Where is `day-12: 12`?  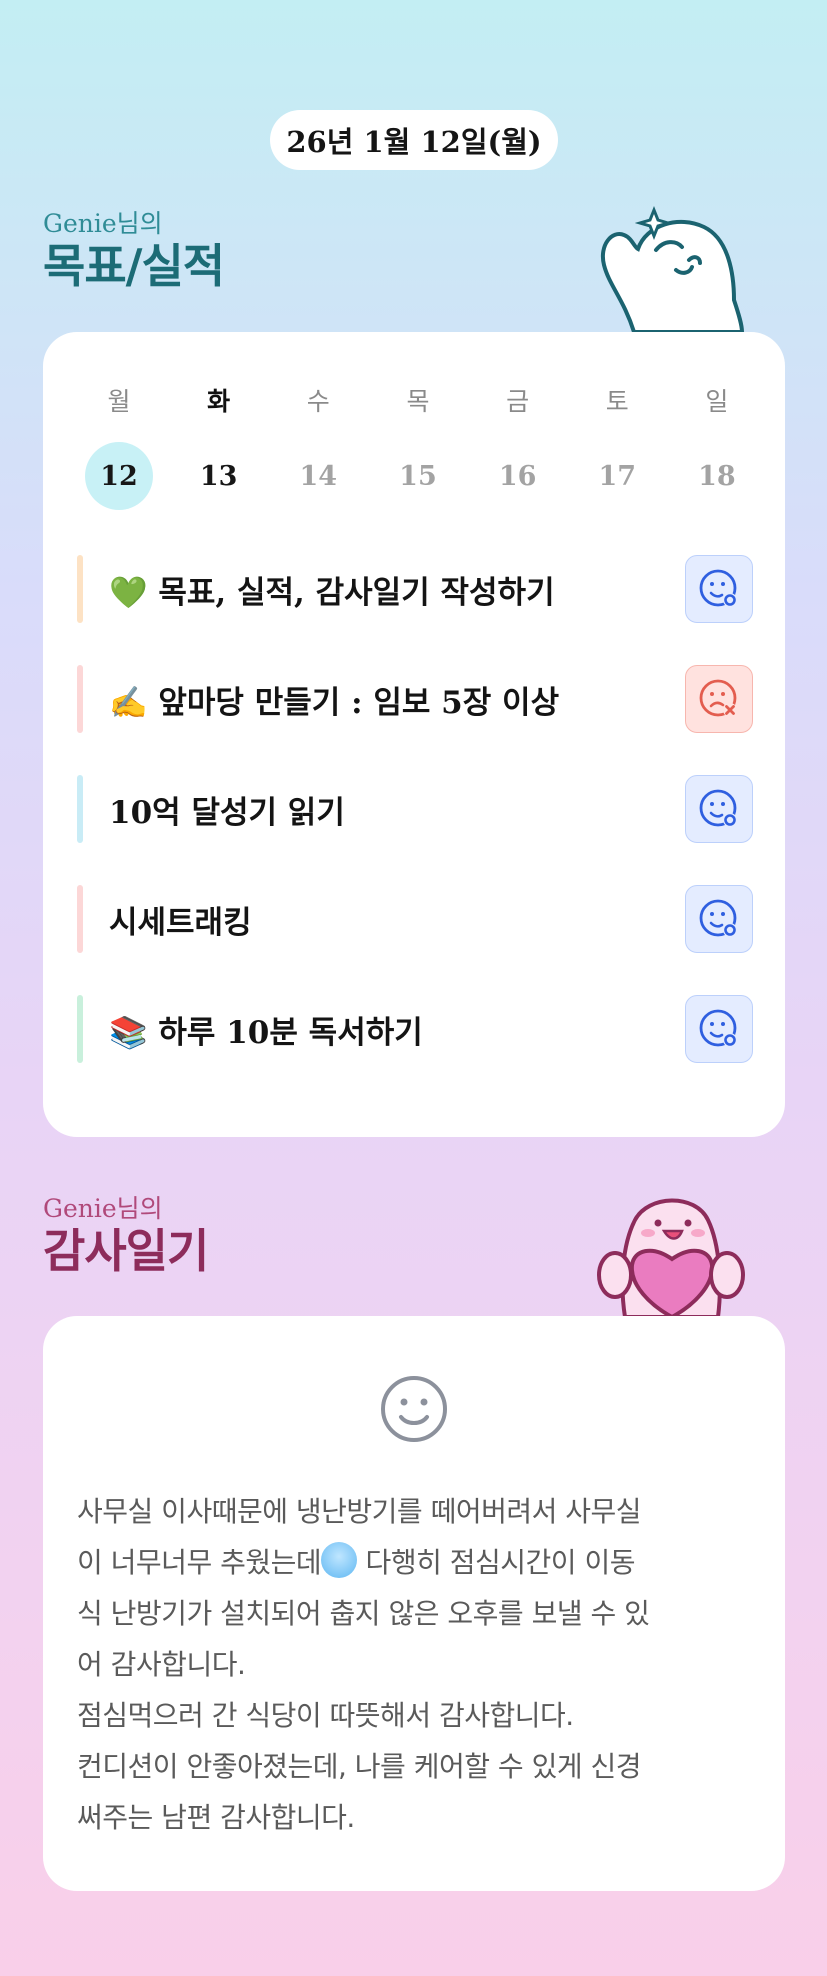
day-12: 12 is located at coordinates (119, 476).